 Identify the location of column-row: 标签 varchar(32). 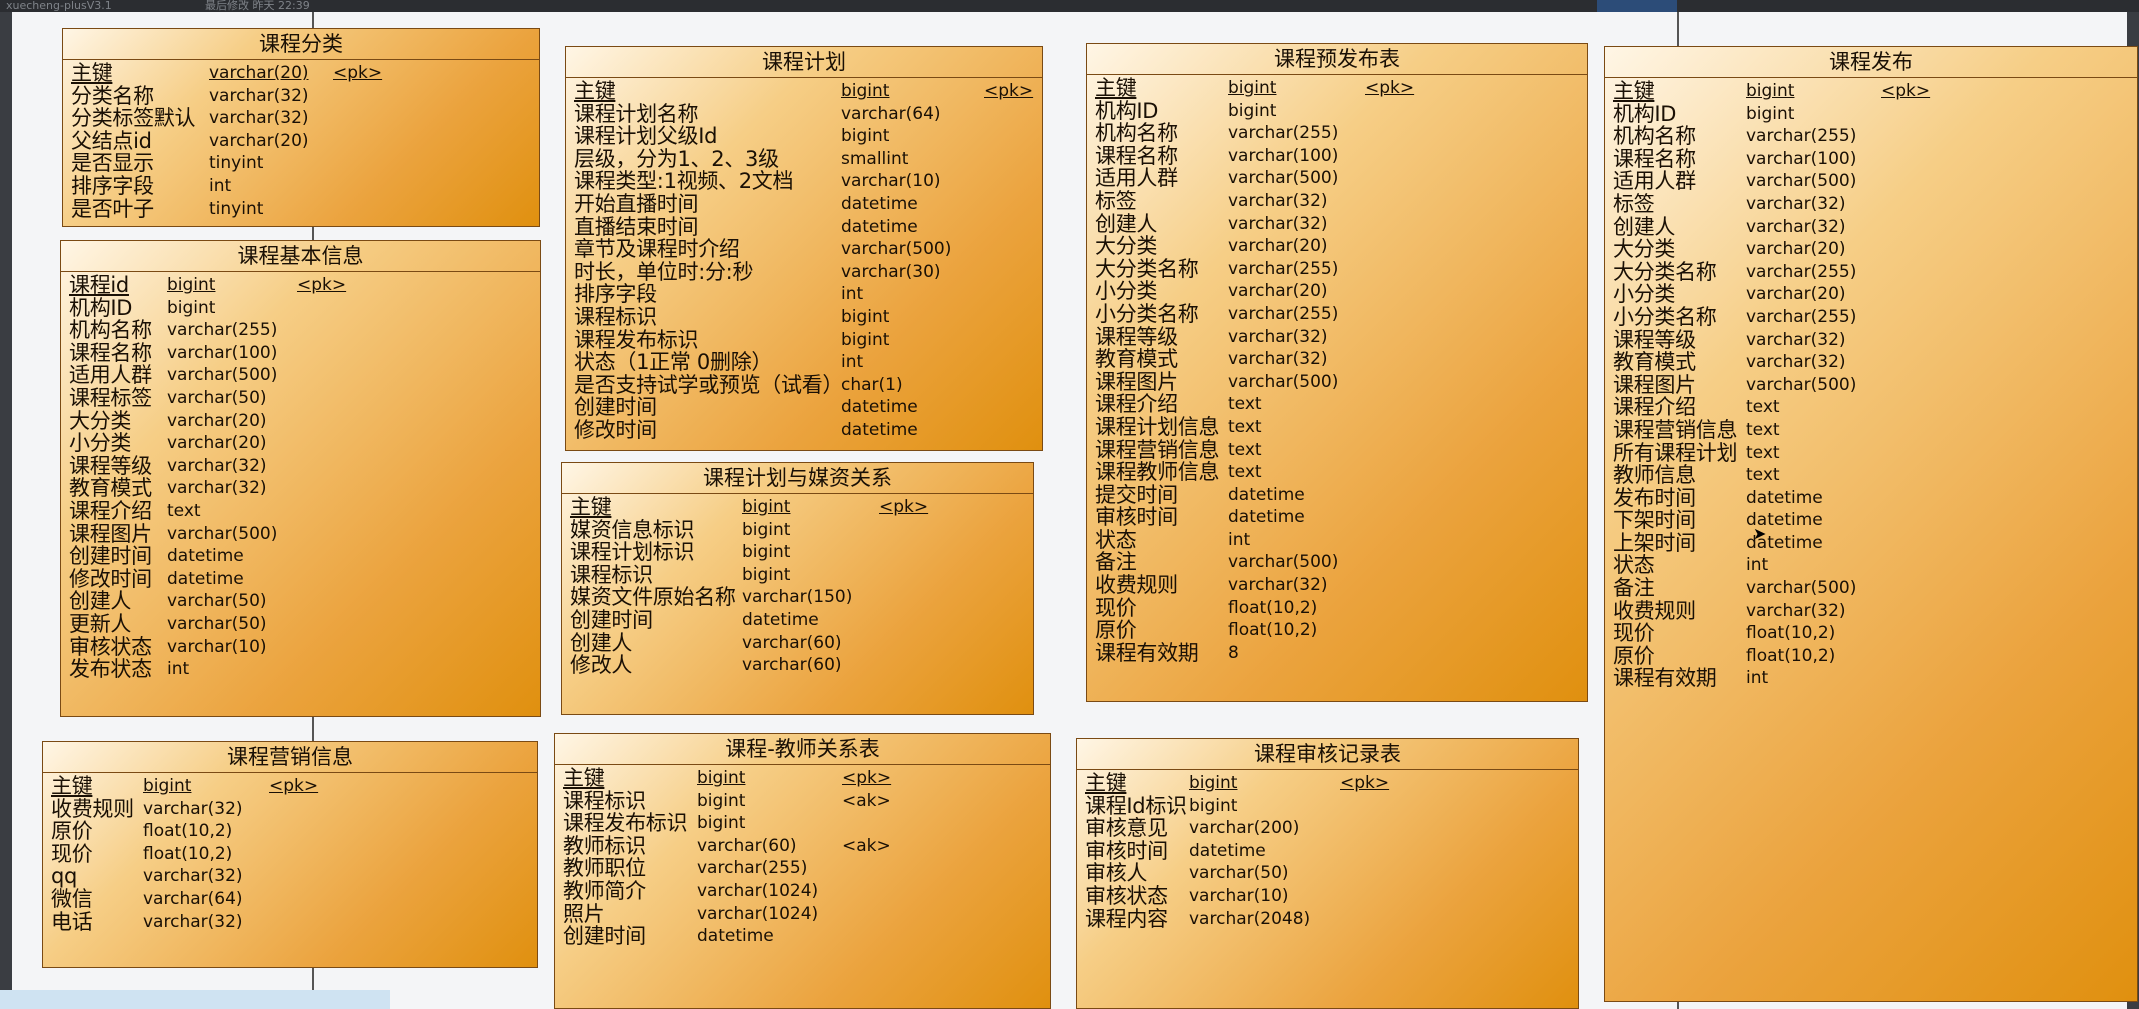
(1871, 204).